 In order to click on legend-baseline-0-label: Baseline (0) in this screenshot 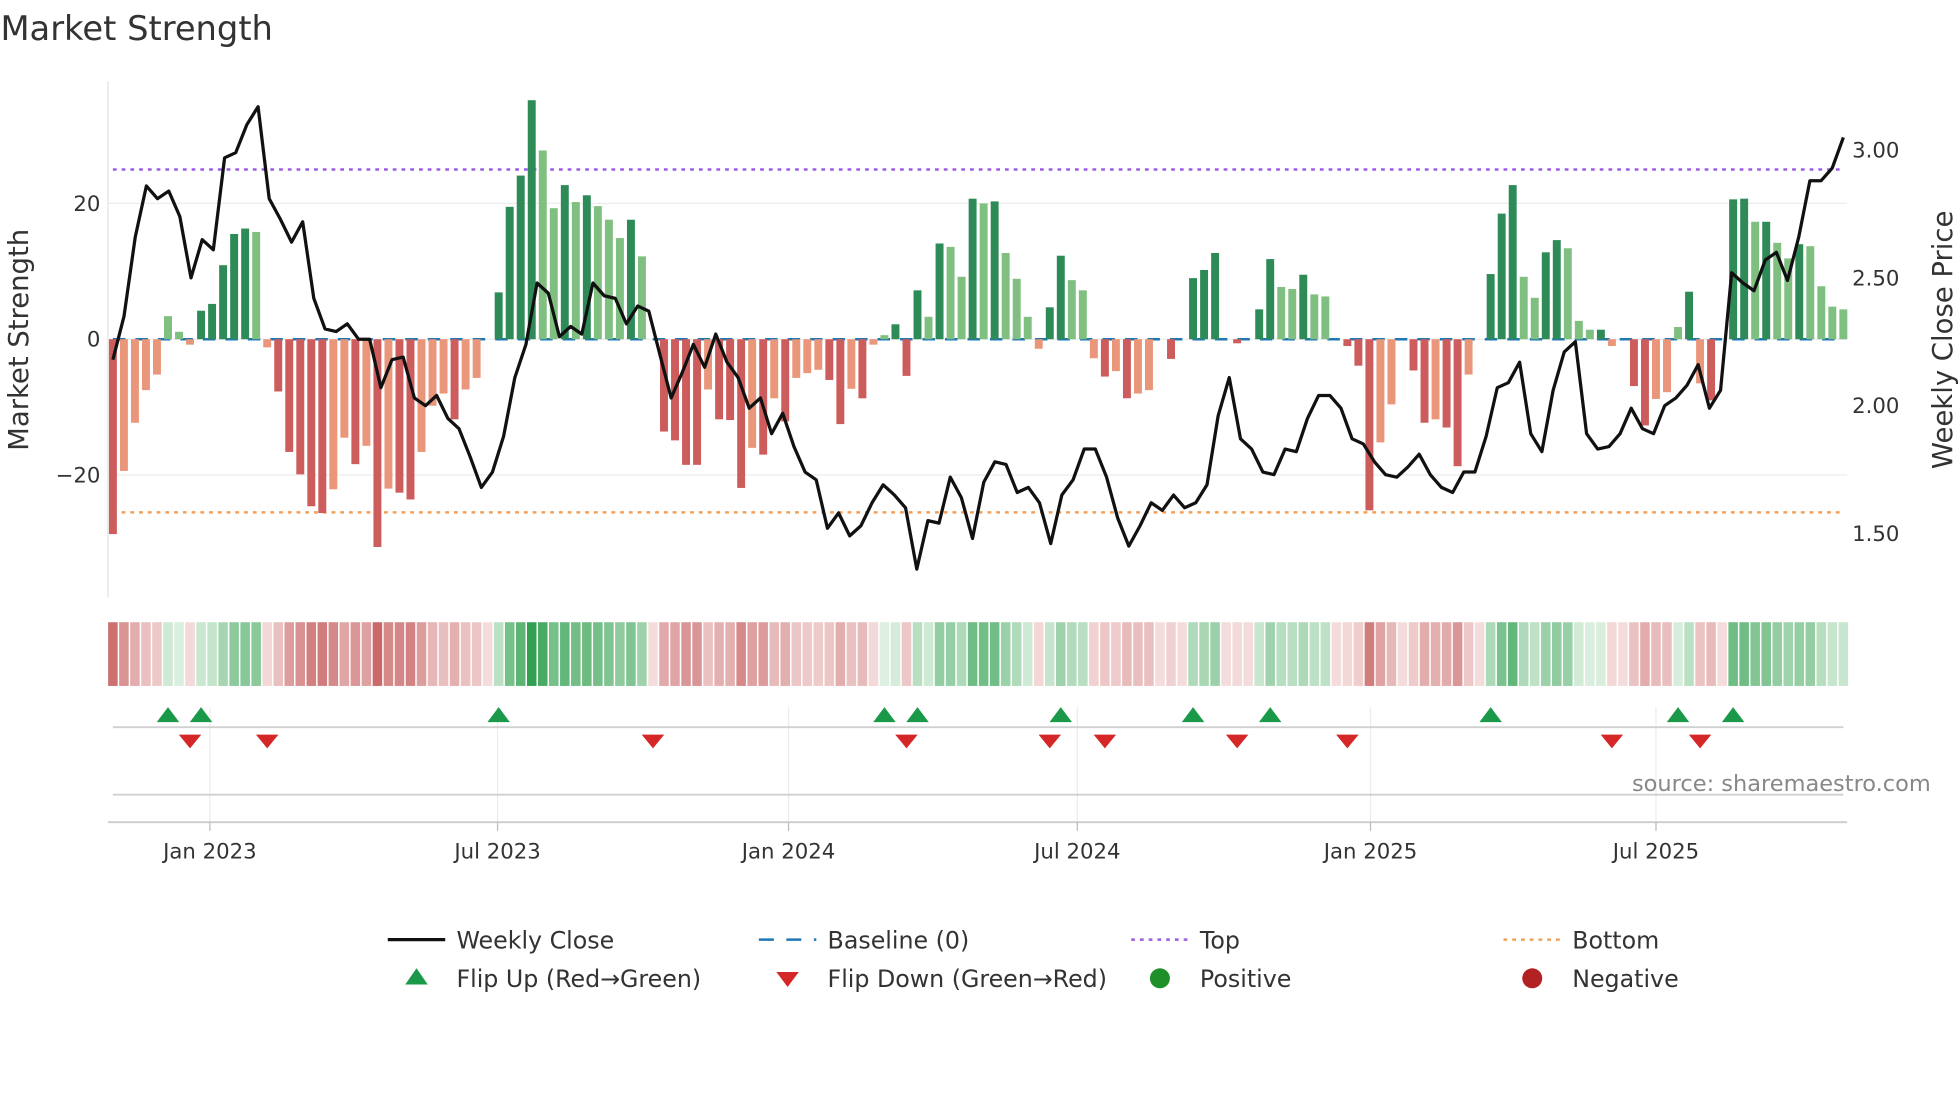, I will do `click(899, 940)`.